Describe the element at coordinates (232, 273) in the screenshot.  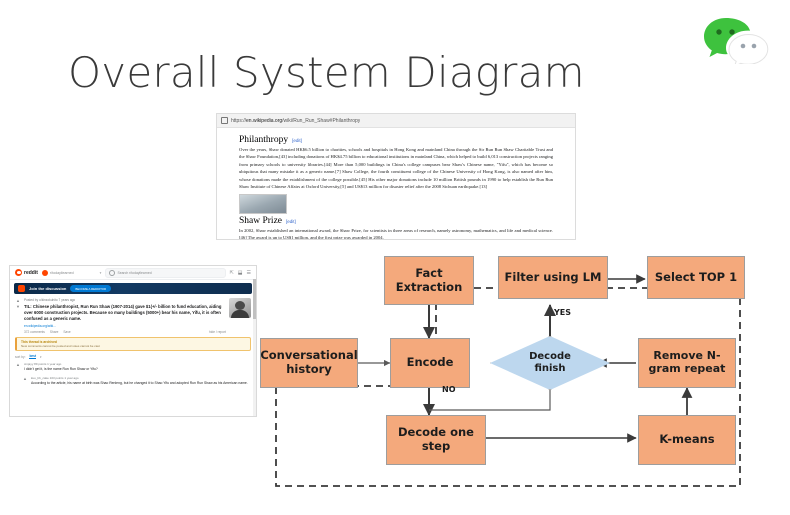
I see `share-icon: ⇱` at that location.